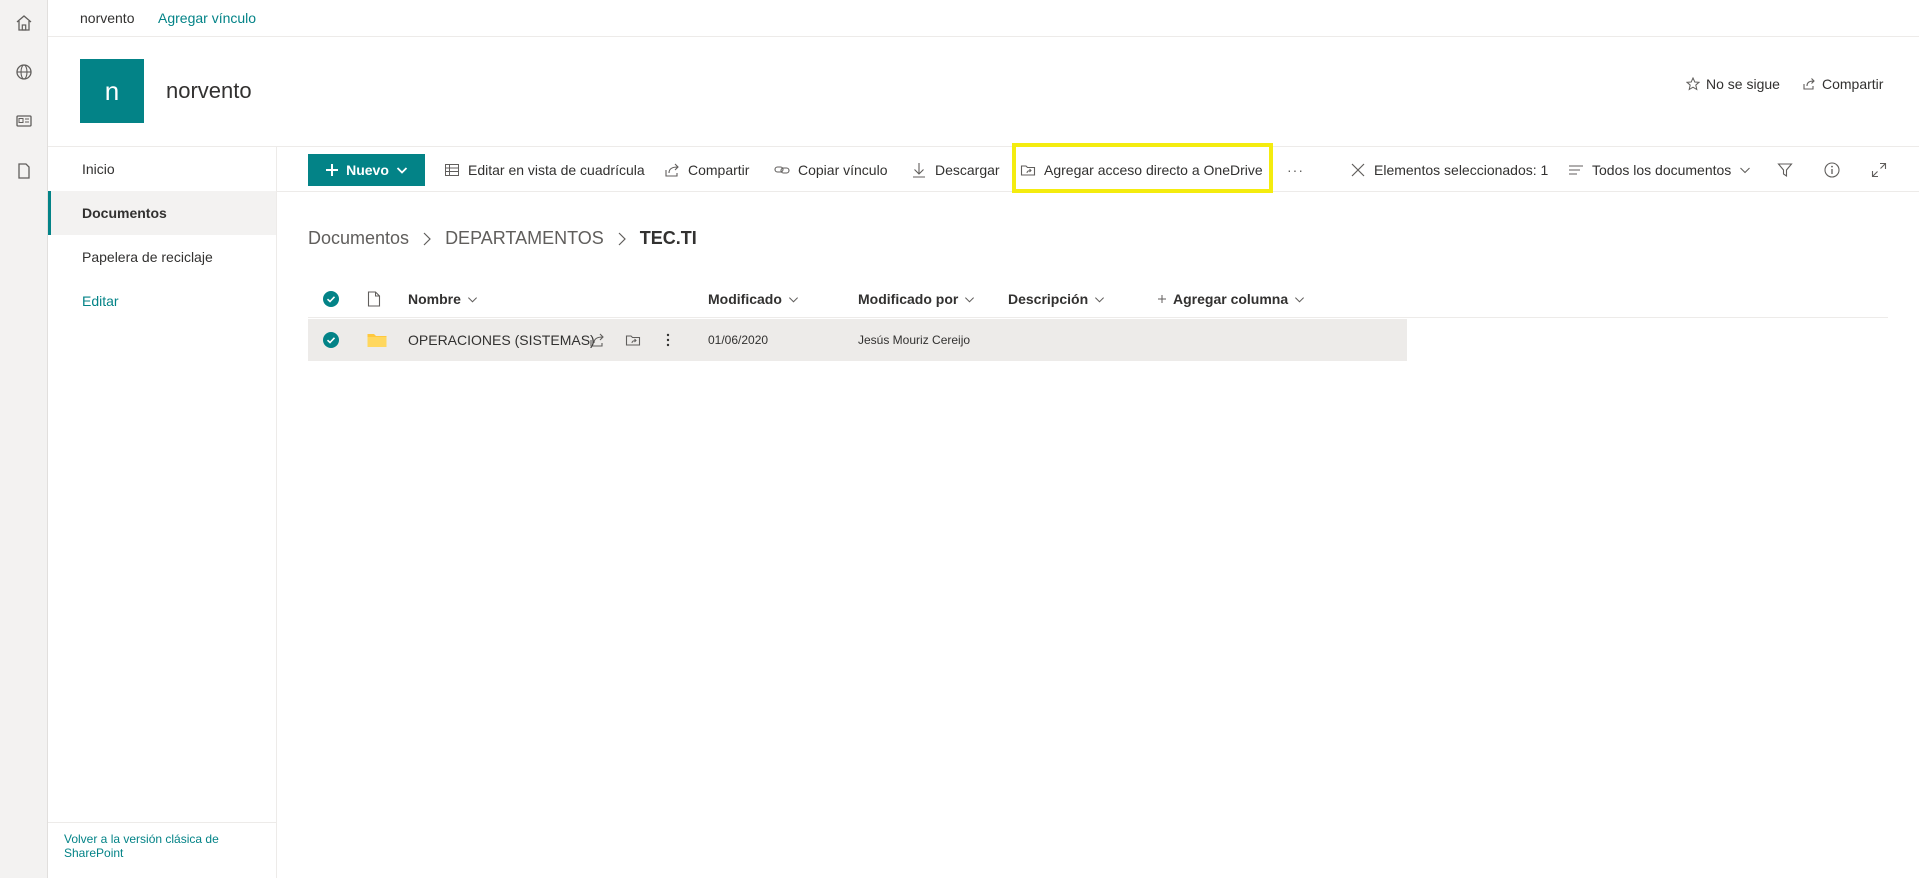  What do you see at coordinates (124, 213) in the screenshot?
I see `nav-item-label: Documentos` at bounding box center [124, 213].